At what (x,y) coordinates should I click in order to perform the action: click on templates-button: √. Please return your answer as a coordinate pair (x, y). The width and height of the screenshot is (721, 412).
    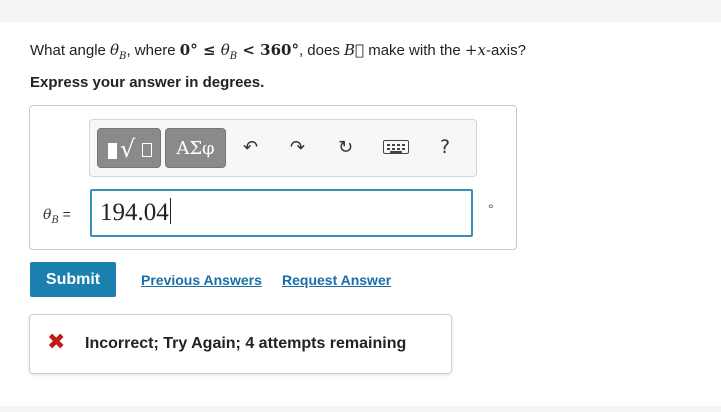
    Looking at the image, I should click on (129, 148).